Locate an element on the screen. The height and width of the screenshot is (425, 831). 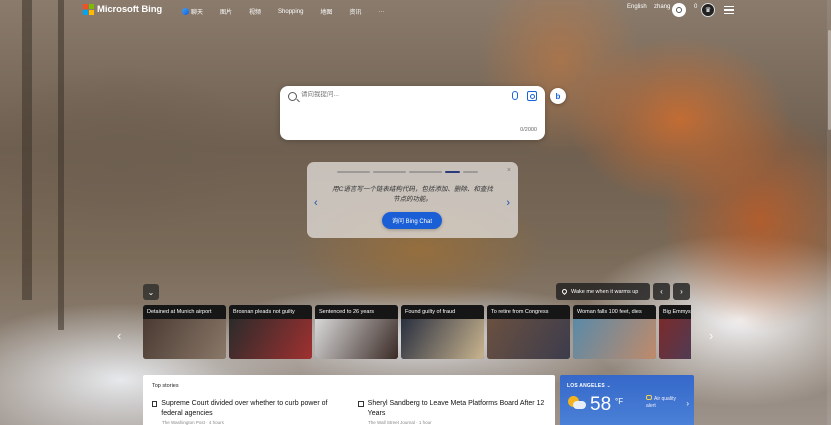
partly-sunny-icon is located at coordinates (577, 403).